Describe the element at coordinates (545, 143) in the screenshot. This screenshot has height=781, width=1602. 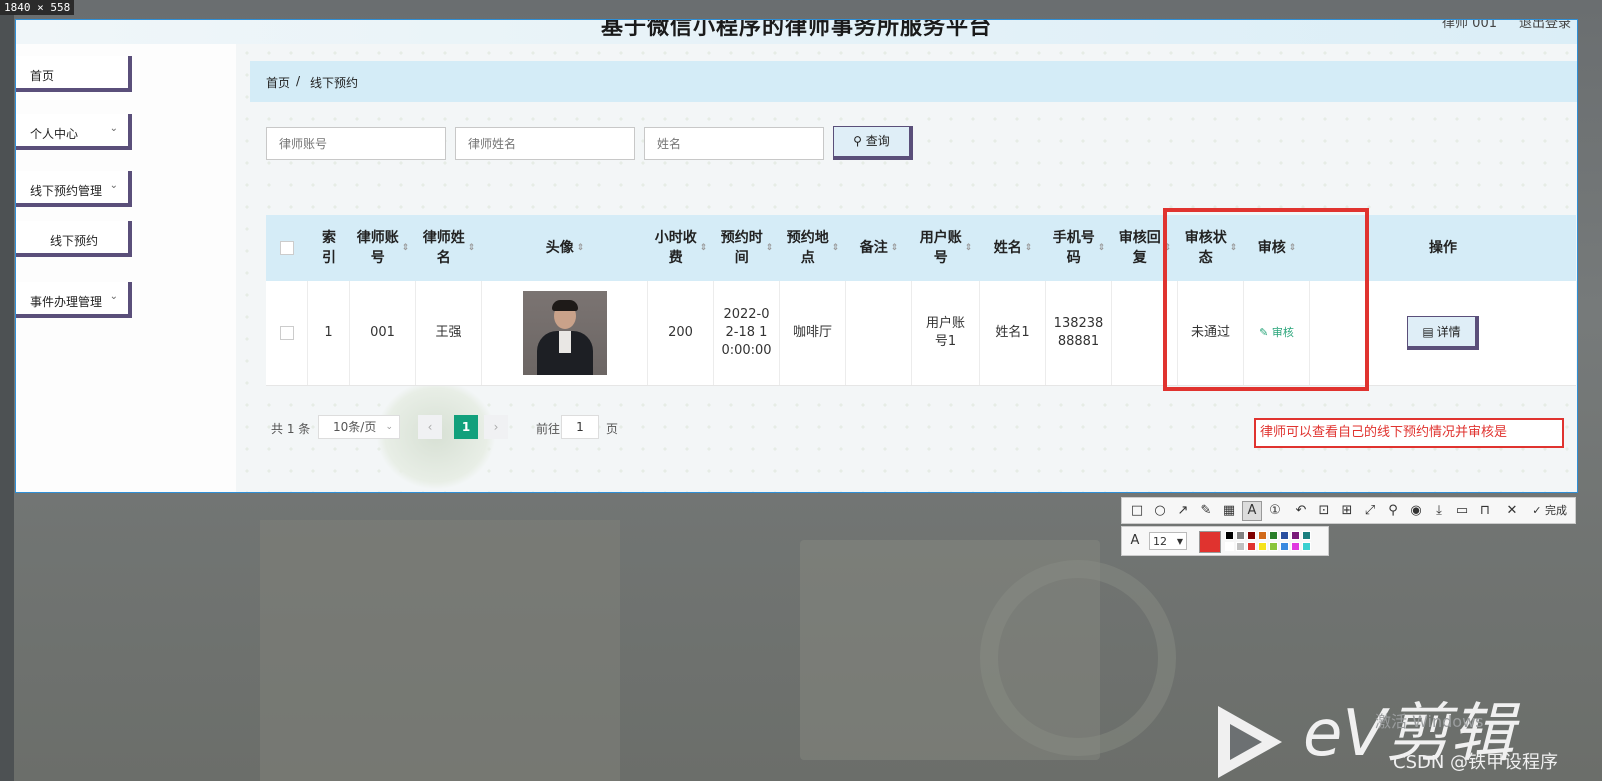
I see `lawyer-name-input` at that location.